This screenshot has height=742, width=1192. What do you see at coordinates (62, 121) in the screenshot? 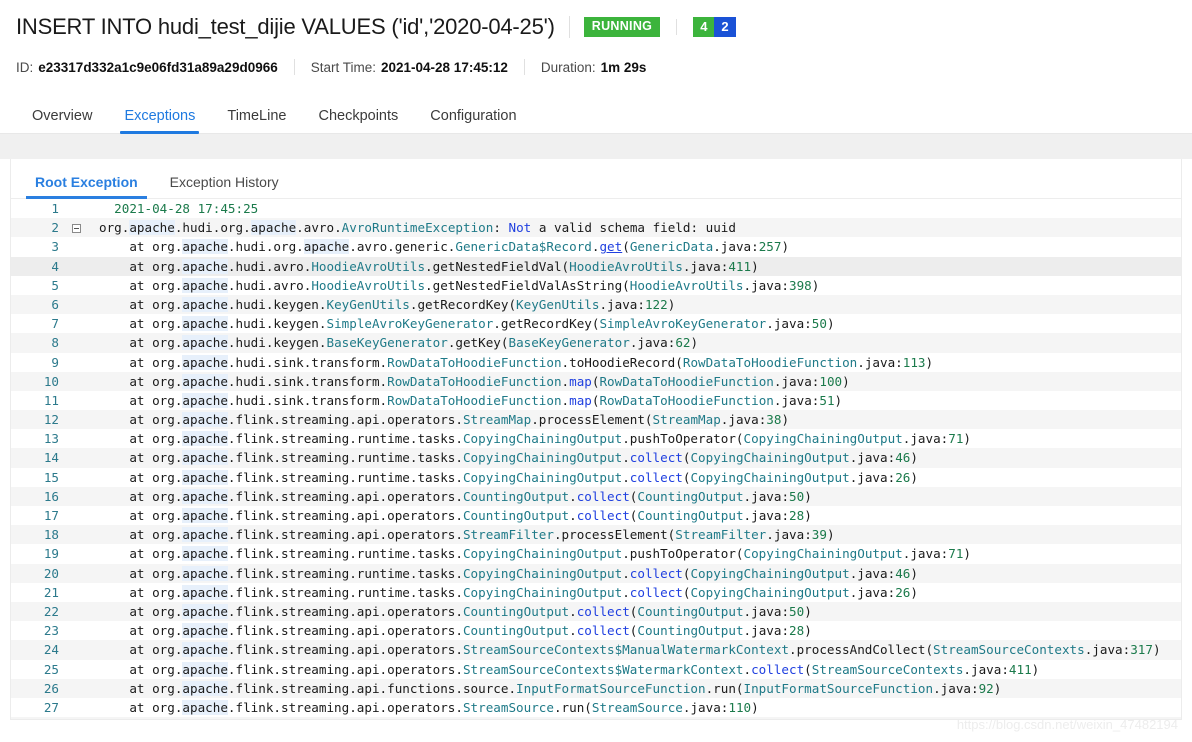
I see `tab-overview: Overview` at bounding box center [62, 121].